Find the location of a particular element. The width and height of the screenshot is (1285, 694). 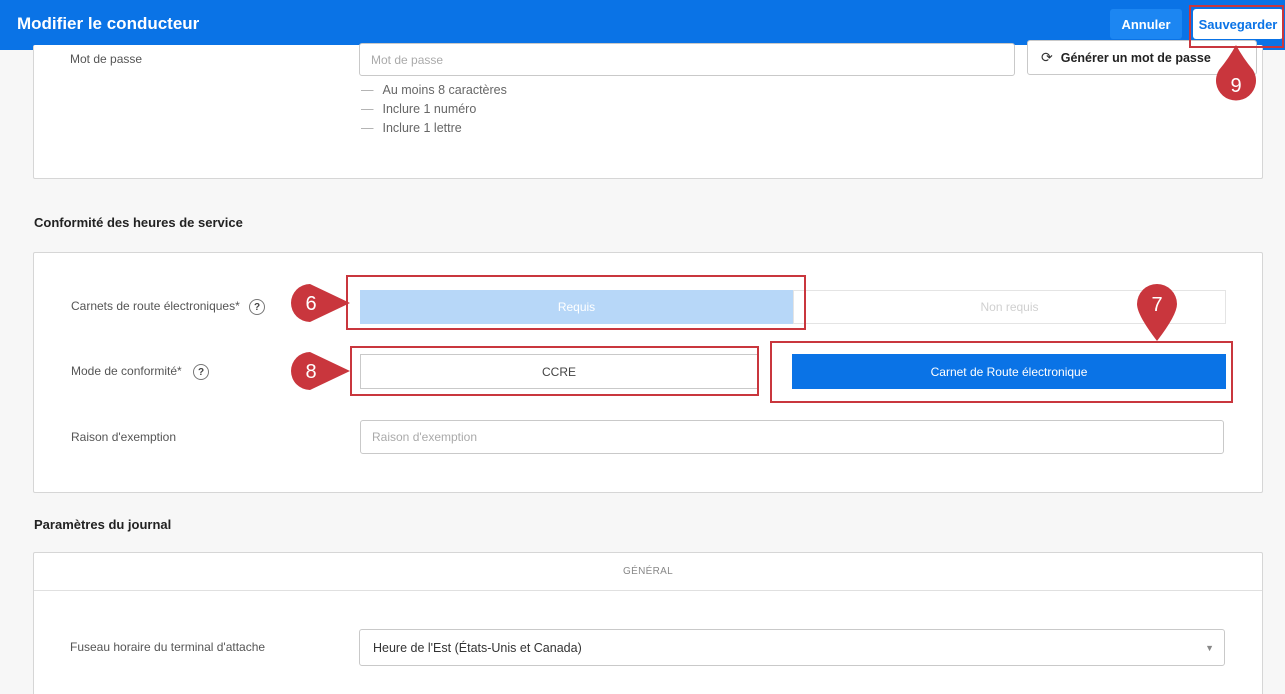

password-label: Mot de passe is located at coordinates (106, 59).